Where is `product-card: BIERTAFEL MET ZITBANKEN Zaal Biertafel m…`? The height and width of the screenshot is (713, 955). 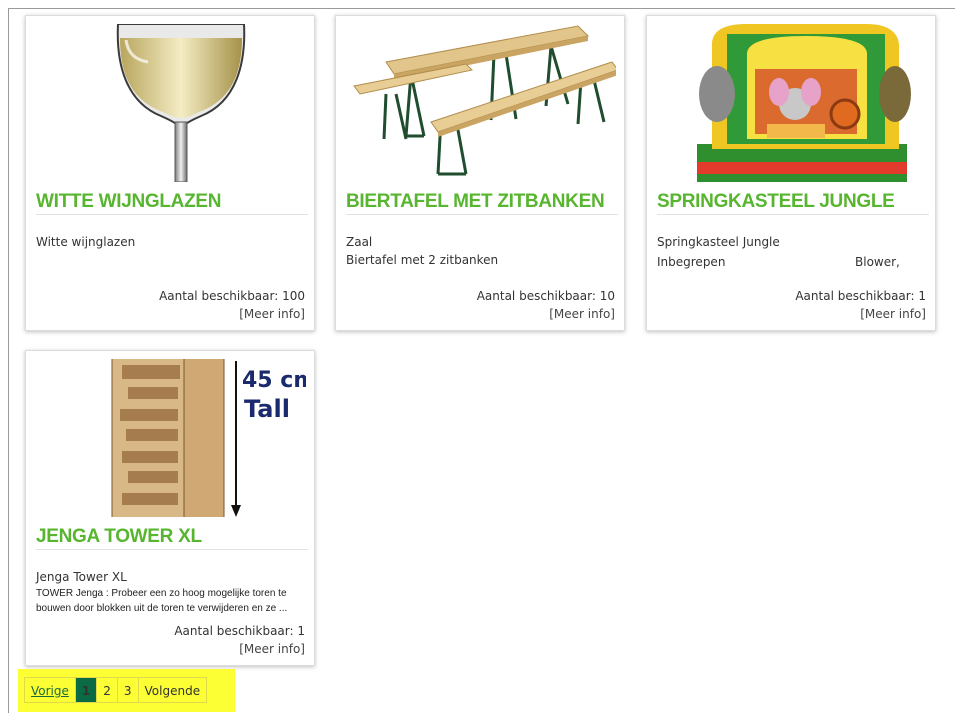 product-card: BIERTAFEL MET ZITBANKEN Zaal Biertafel m… is located at coordinates (480, 173).